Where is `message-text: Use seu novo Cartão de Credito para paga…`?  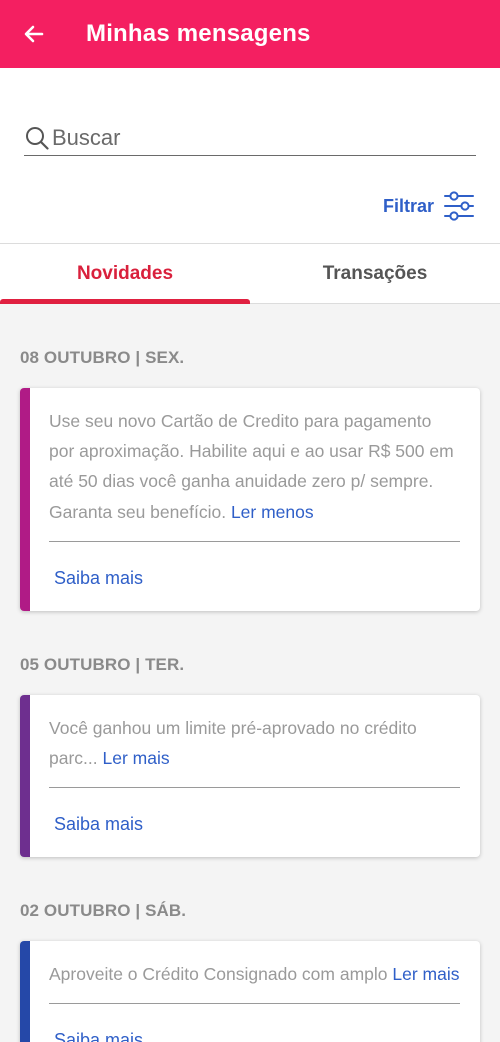
message-text: Use seu novo Cartão de Credito para paga… is located at coordinates (254, 466).